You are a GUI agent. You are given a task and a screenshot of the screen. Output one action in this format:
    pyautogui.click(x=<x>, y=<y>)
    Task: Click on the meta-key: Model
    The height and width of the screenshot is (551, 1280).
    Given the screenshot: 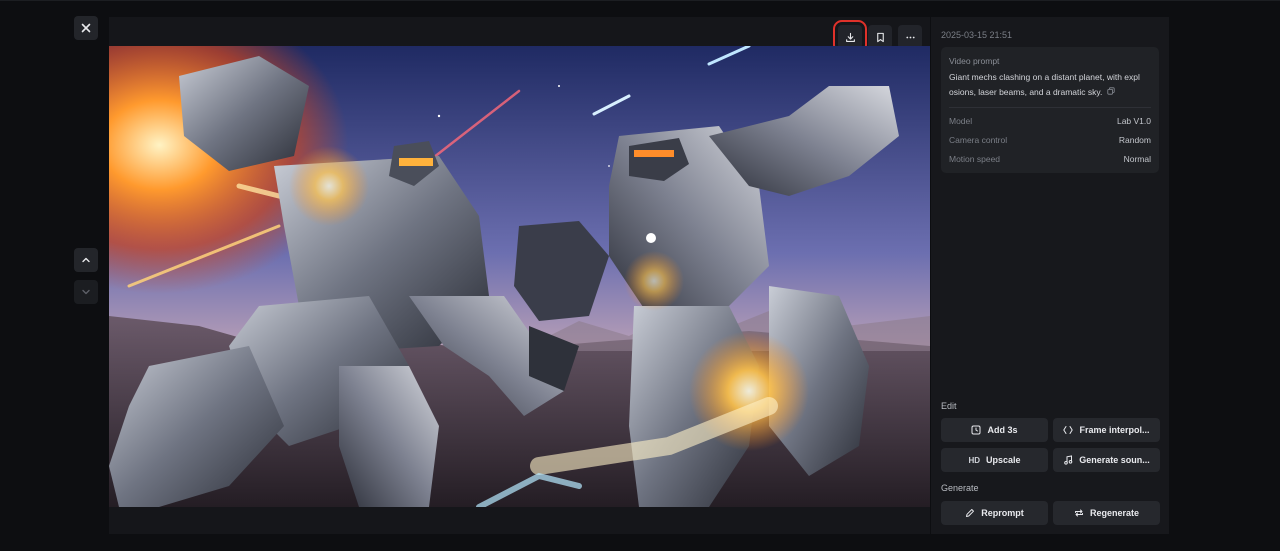 What is the action you would take?
    pyautogui.click(x=961, y=121)
    